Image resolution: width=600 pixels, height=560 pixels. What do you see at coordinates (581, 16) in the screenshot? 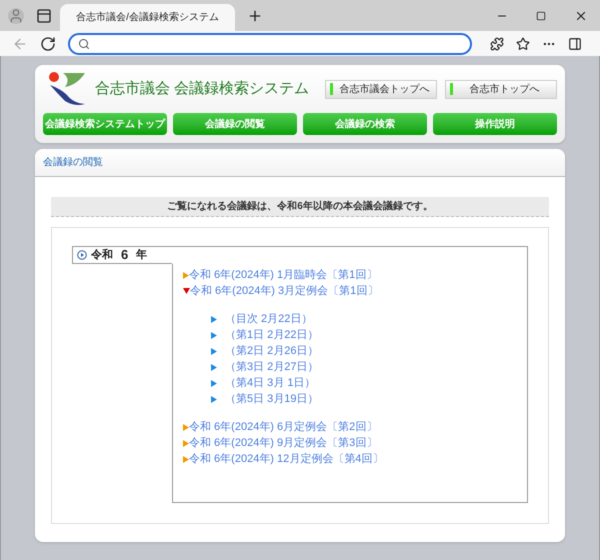
I see `close-window-icon` at bounding box center [581, 16].